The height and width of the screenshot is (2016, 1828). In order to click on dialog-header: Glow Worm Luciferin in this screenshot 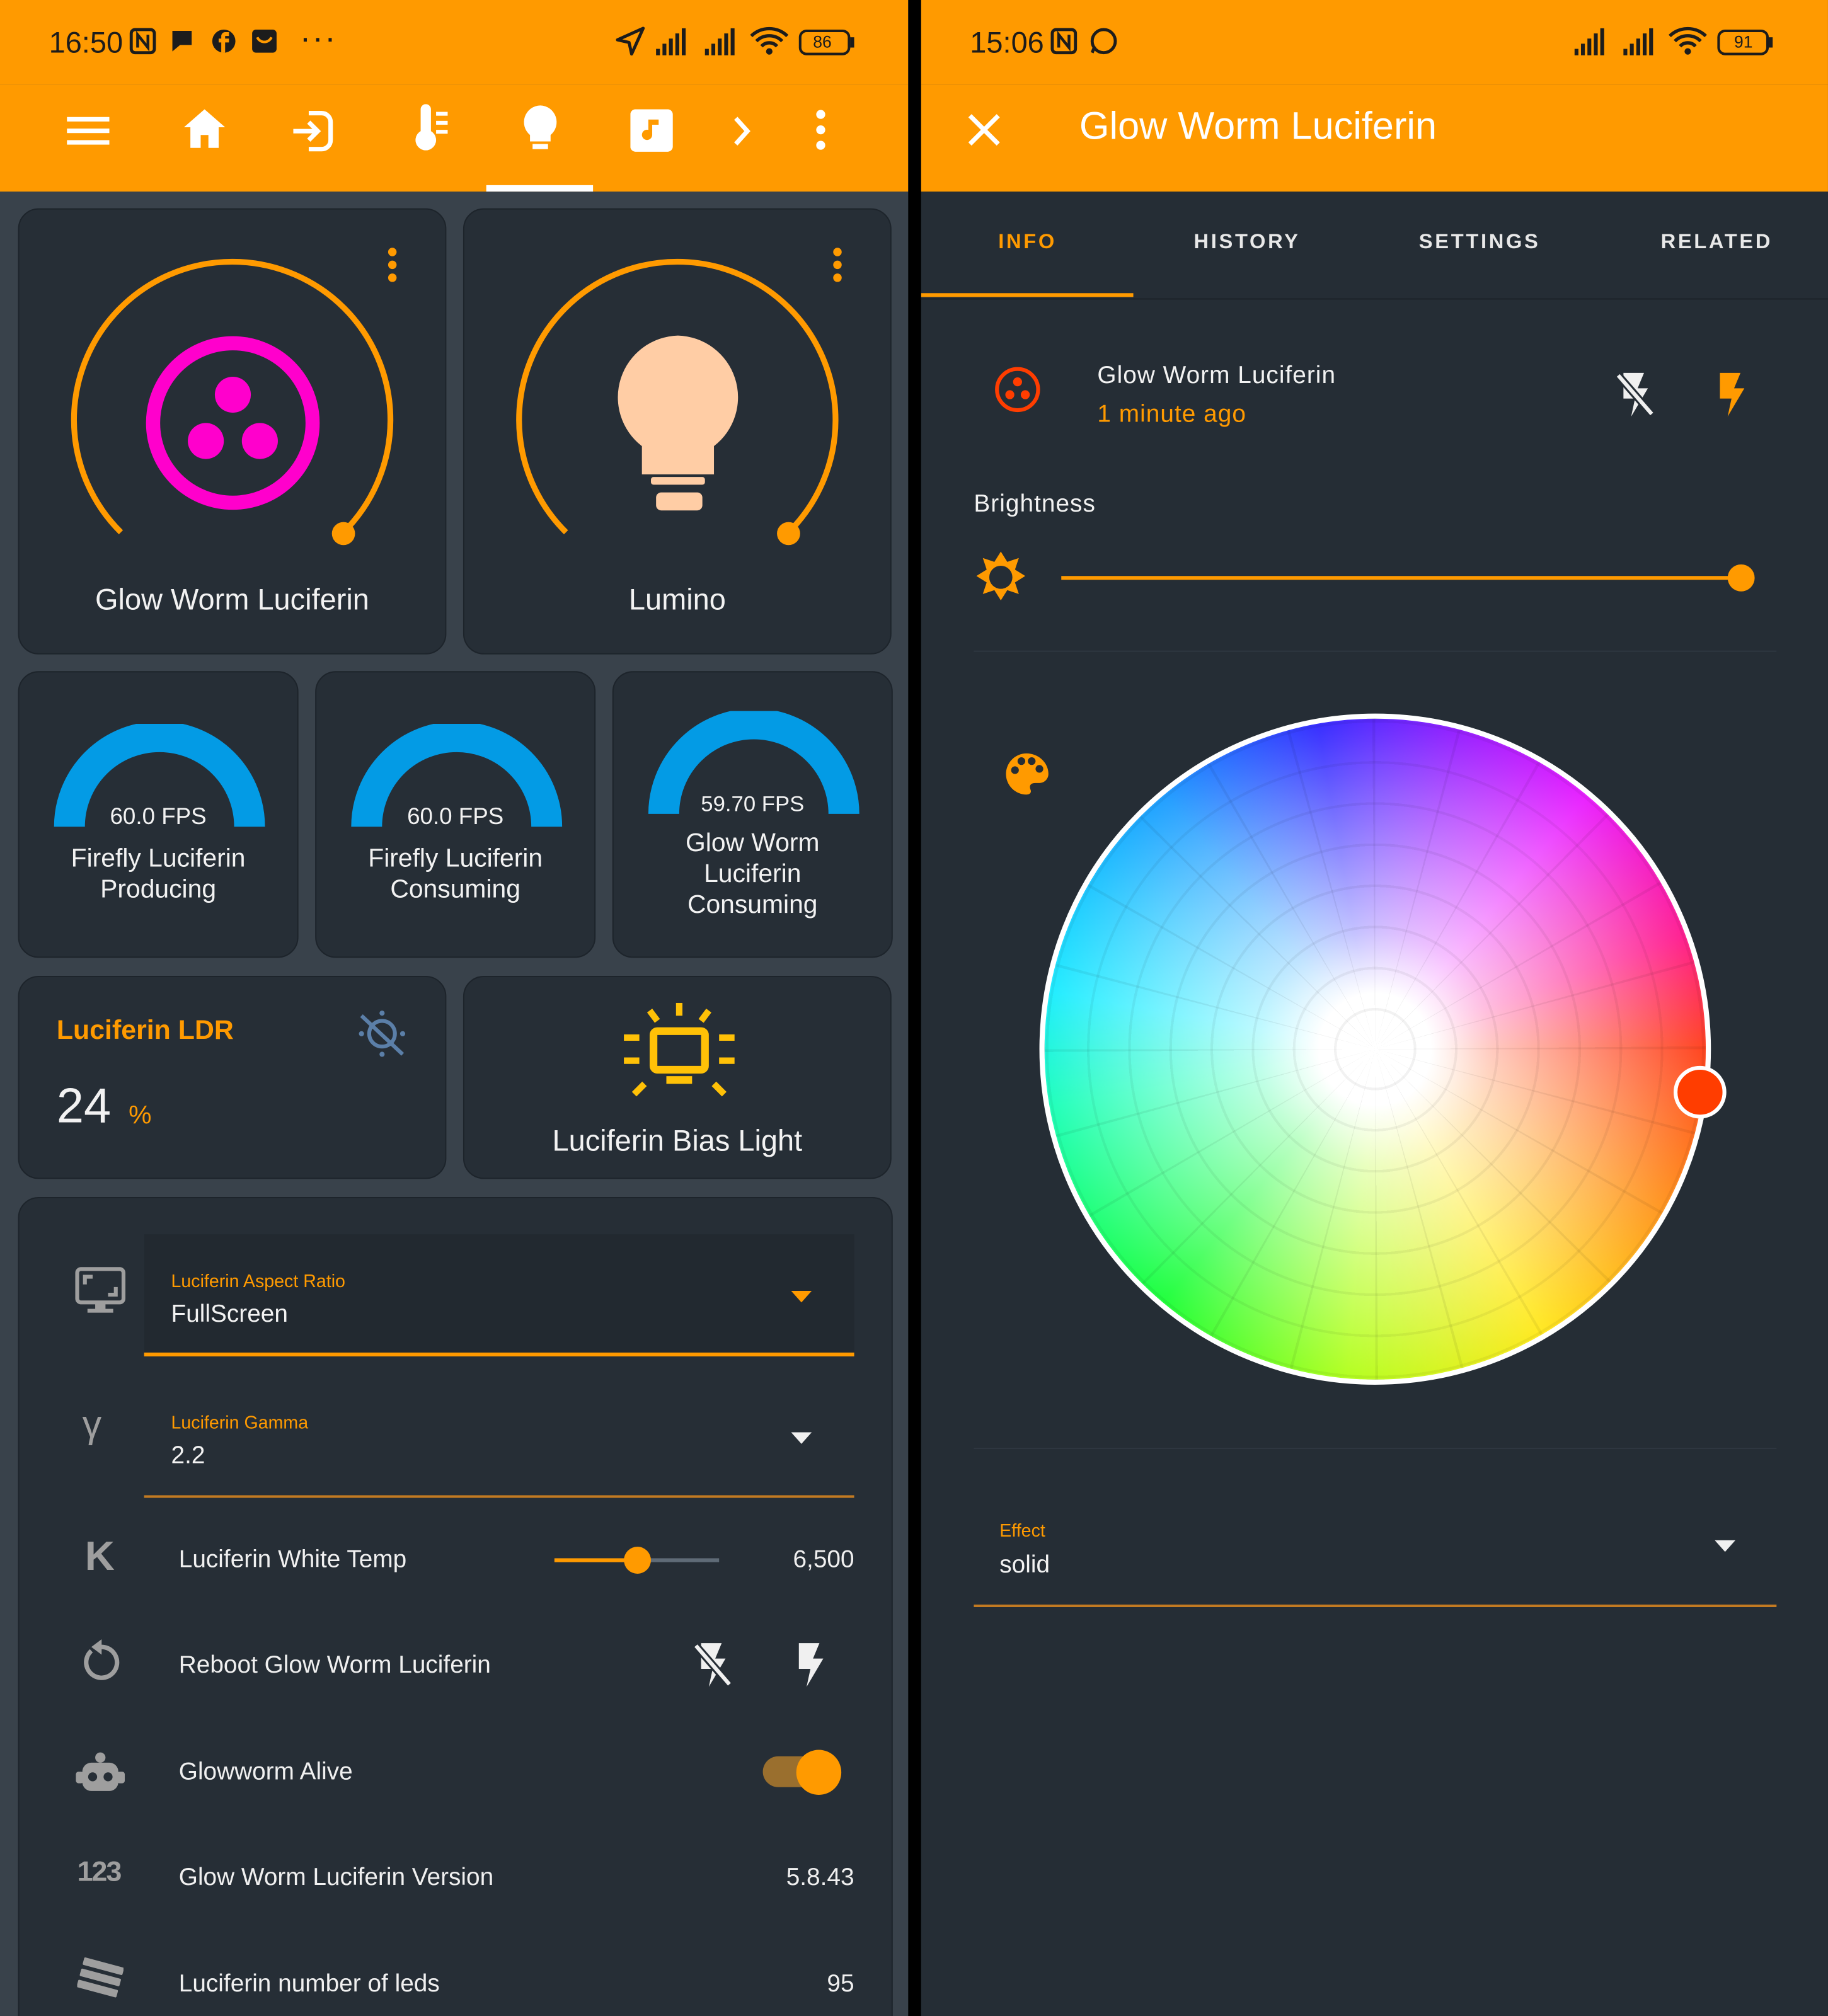, I will do `click(1374, 138)`.